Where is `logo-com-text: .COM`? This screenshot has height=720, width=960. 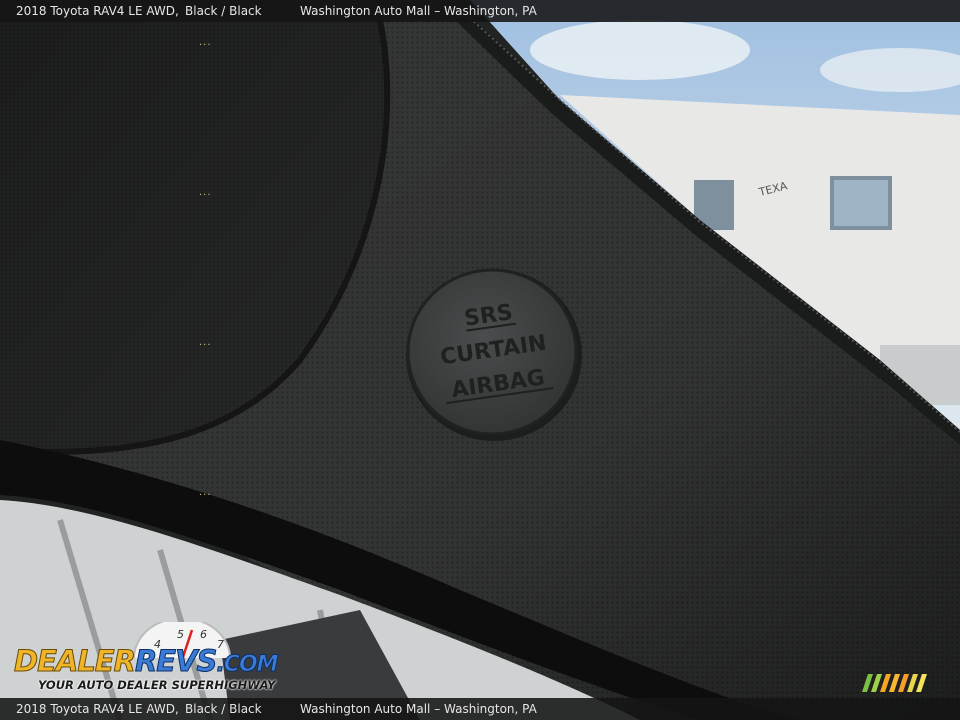 logo-com-text: .COM is located at coordinates (247, 665).